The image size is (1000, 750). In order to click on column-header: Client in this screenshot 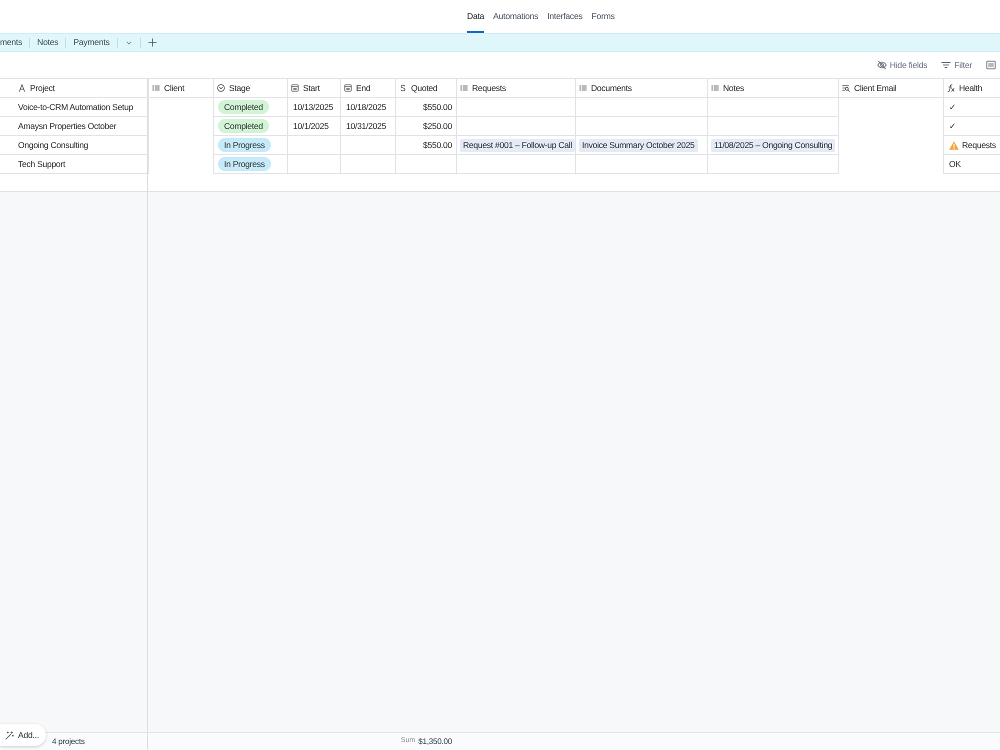, I will do `click(174, 88)`.